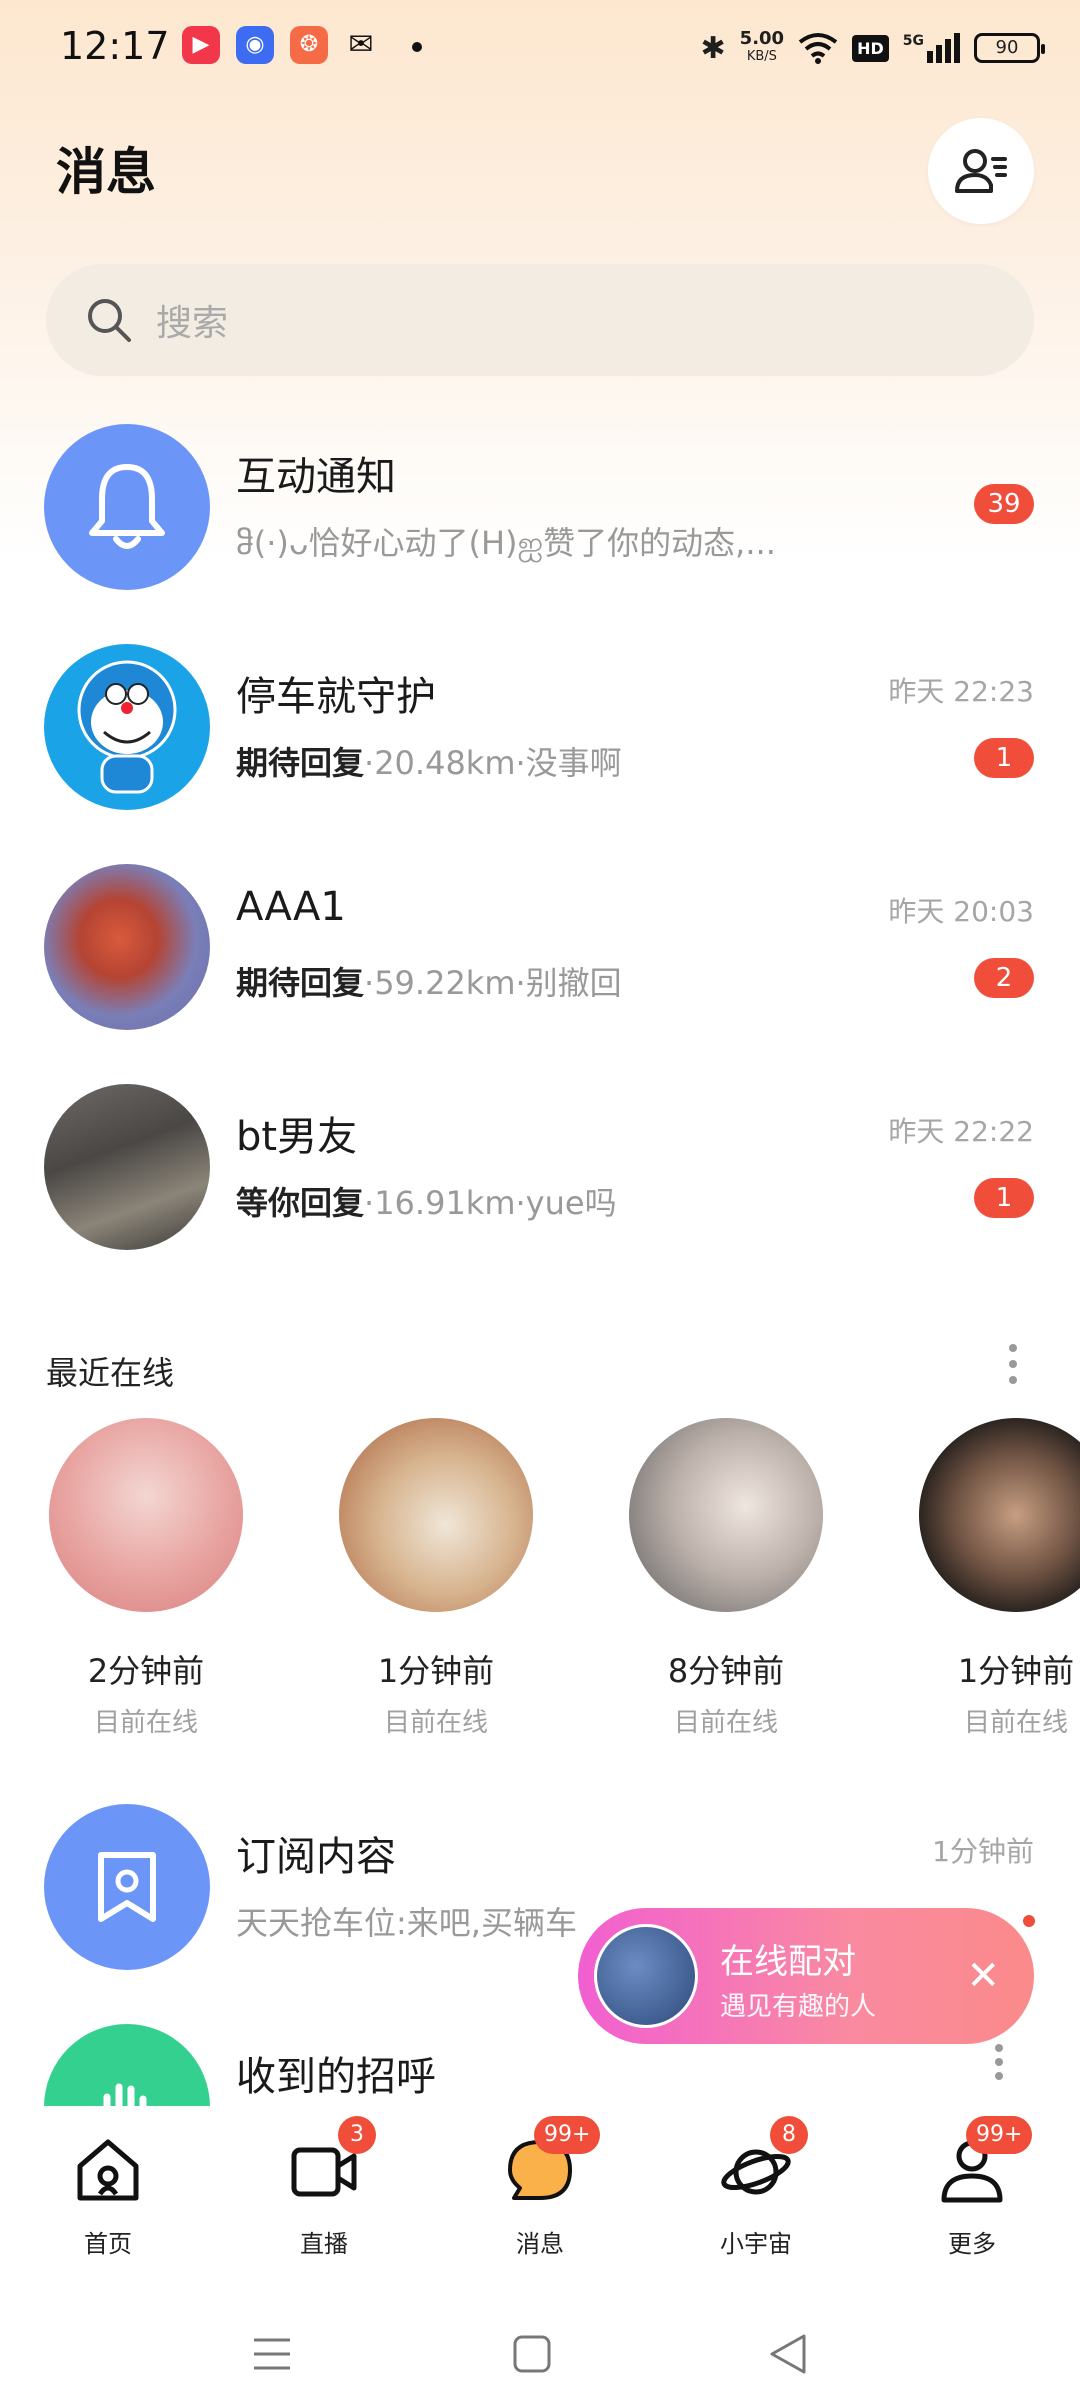  I want to click on bottom-navigation: 首页 3 直播 99+ 消息 8 小宇宙 99+ 更多, so click(540, 2201).